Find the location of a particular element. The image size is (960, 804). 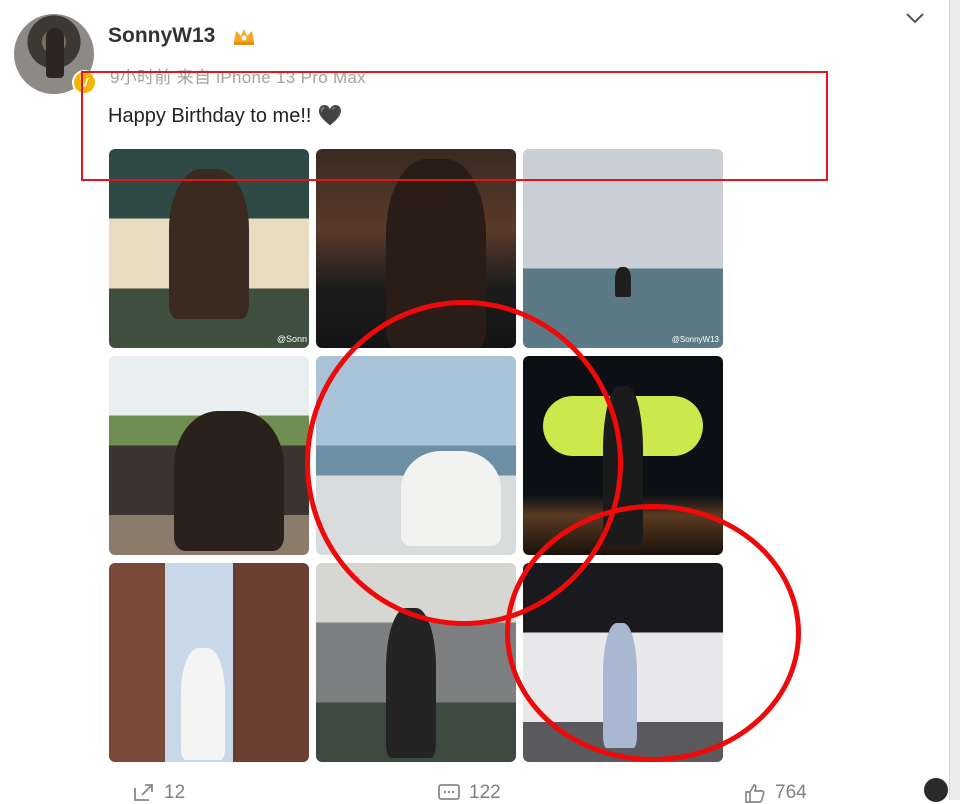

photo-watermark: @SonnyW13 is located at coordinates (695, 339).